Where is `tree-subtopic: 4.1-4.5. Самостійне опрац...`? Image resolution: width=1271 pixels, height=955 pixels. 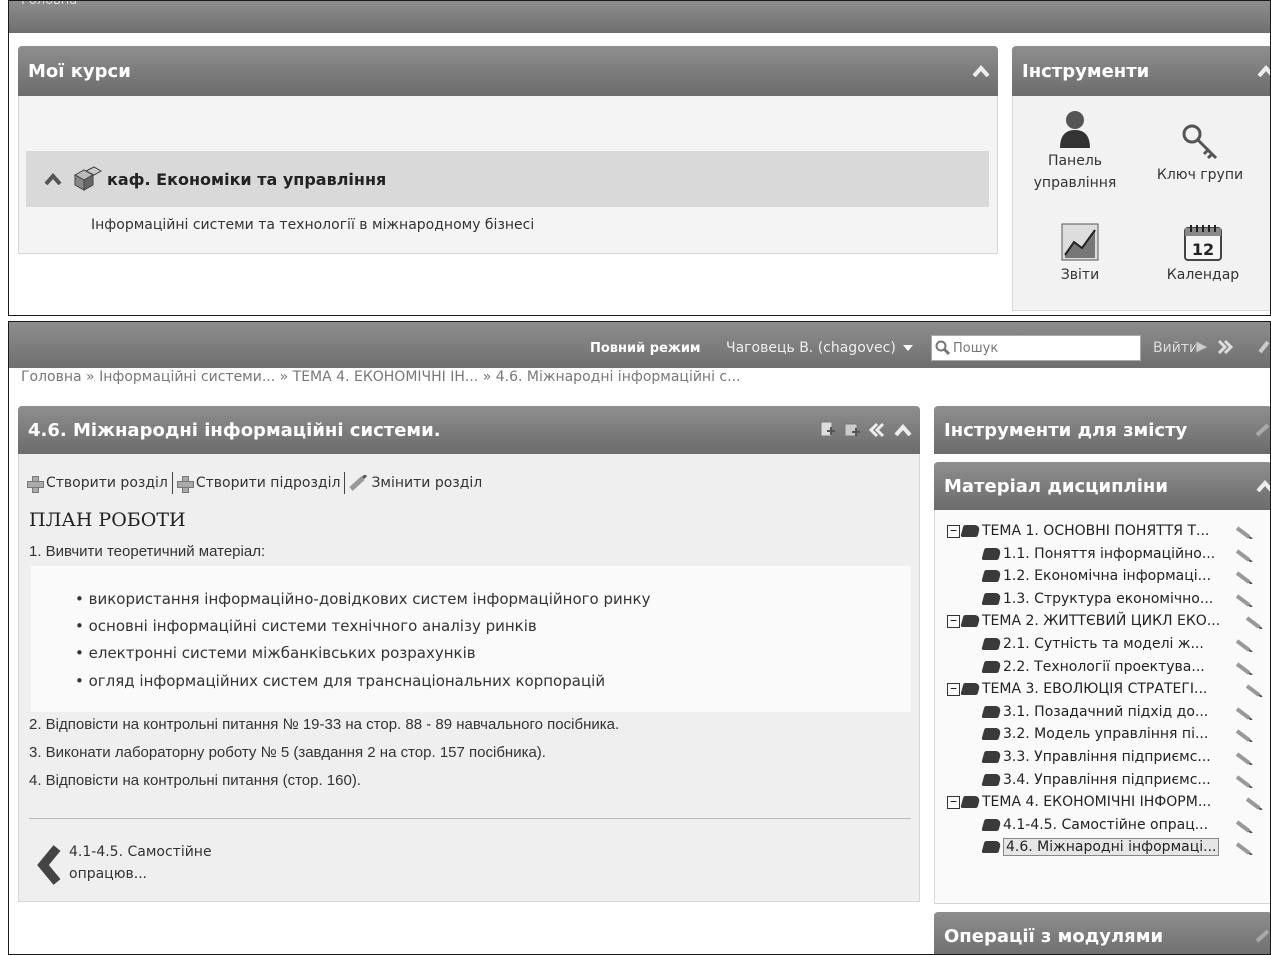
tree-subtopic: 4.1-4.5. Самостійне опрац... is located at coordinates (1094, 825).